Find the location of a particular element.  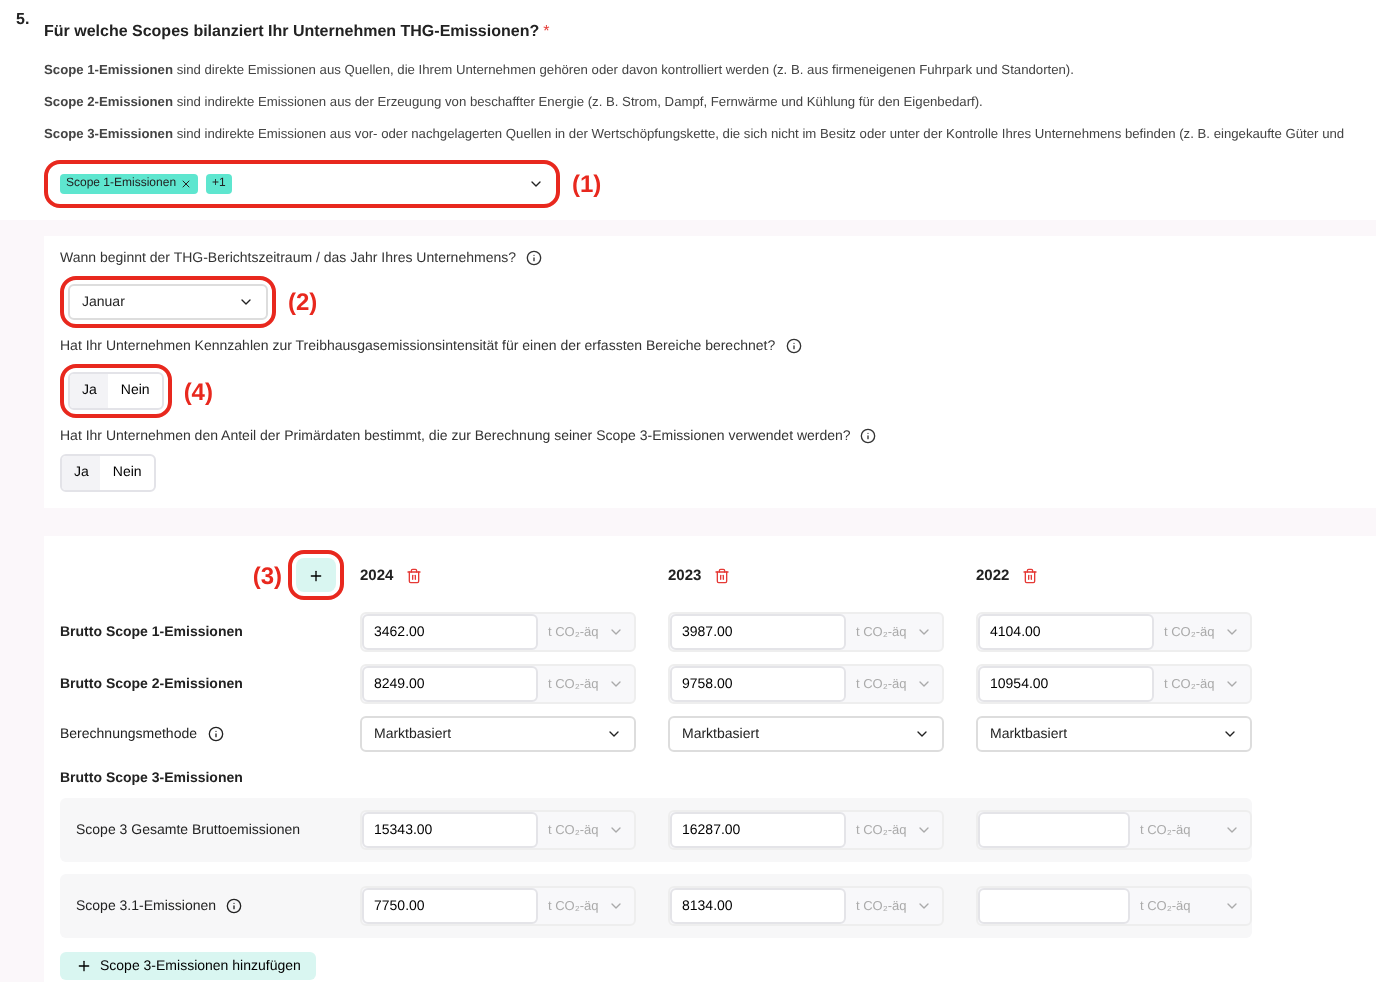

annotation-label: (2) is located at coordinates (303, 302).